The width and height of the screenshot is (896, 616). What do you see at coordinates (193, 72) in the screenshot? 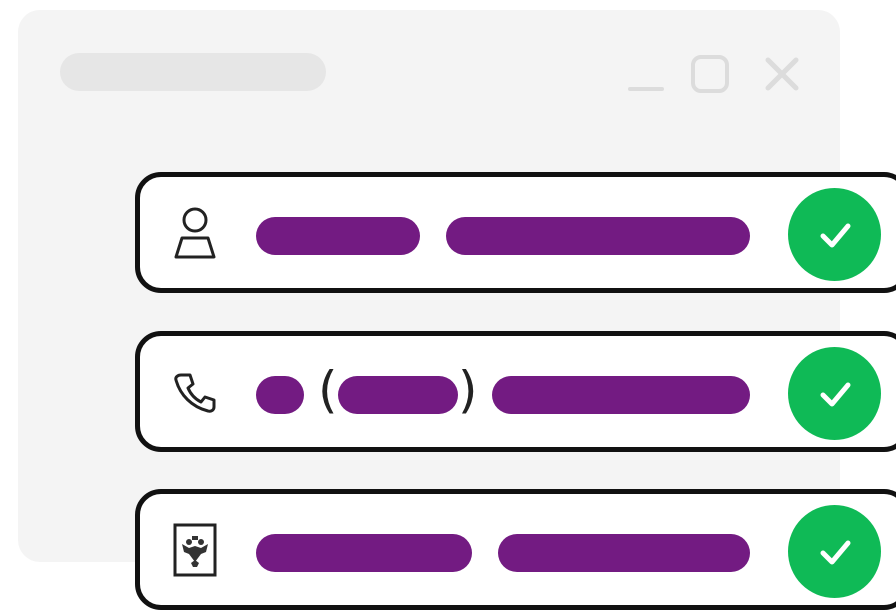
I see `window-title-placeholder` at bounding box center [193, 72].